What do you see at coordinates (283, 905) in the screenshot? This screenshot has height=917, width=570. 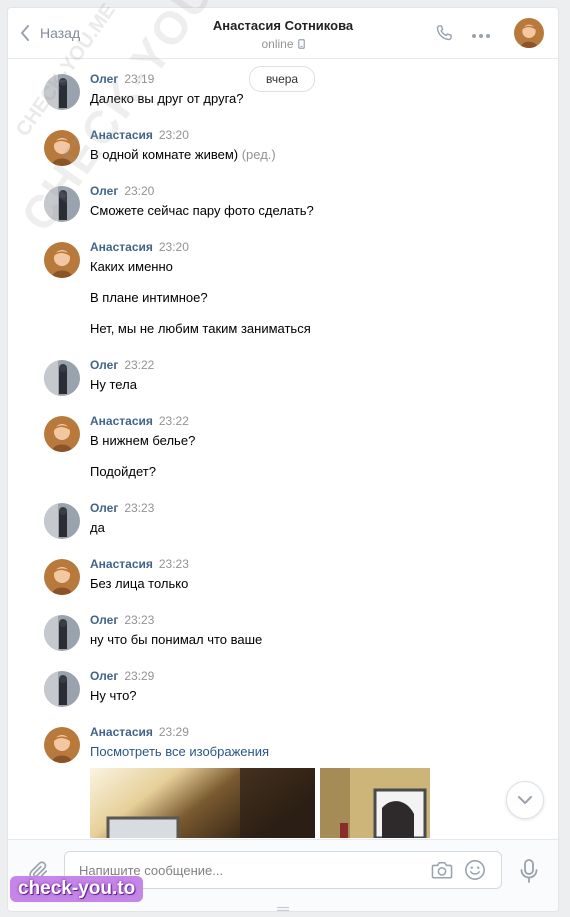 I see `resize-grip` at bounding box center [283, 905].